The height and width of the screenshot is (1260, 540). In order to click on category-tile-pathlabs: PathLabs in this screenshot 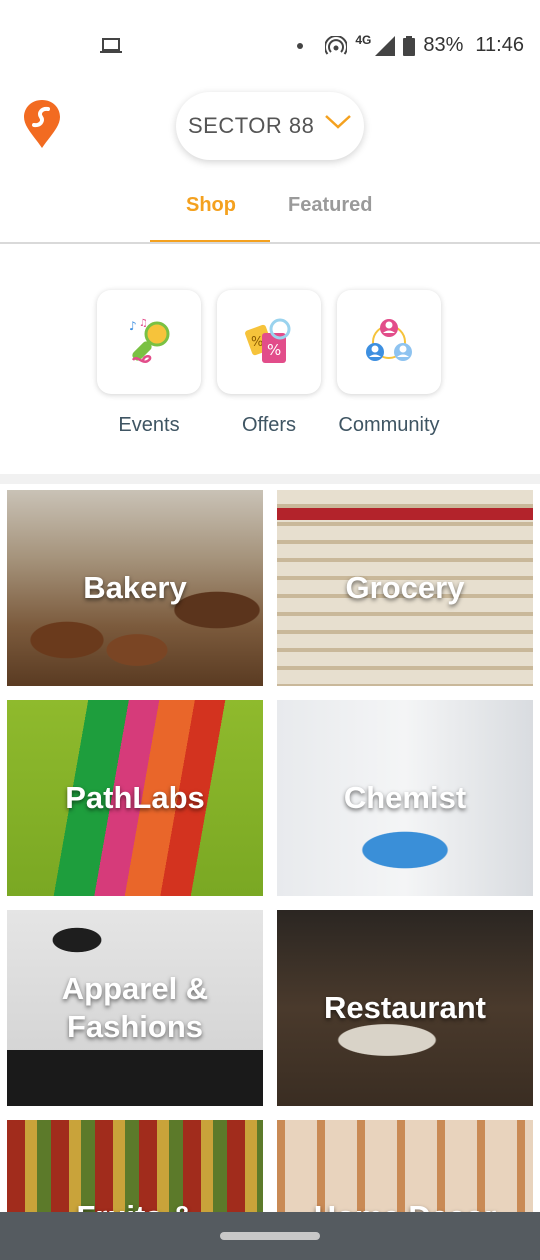, I will do `click(135, 798)`.